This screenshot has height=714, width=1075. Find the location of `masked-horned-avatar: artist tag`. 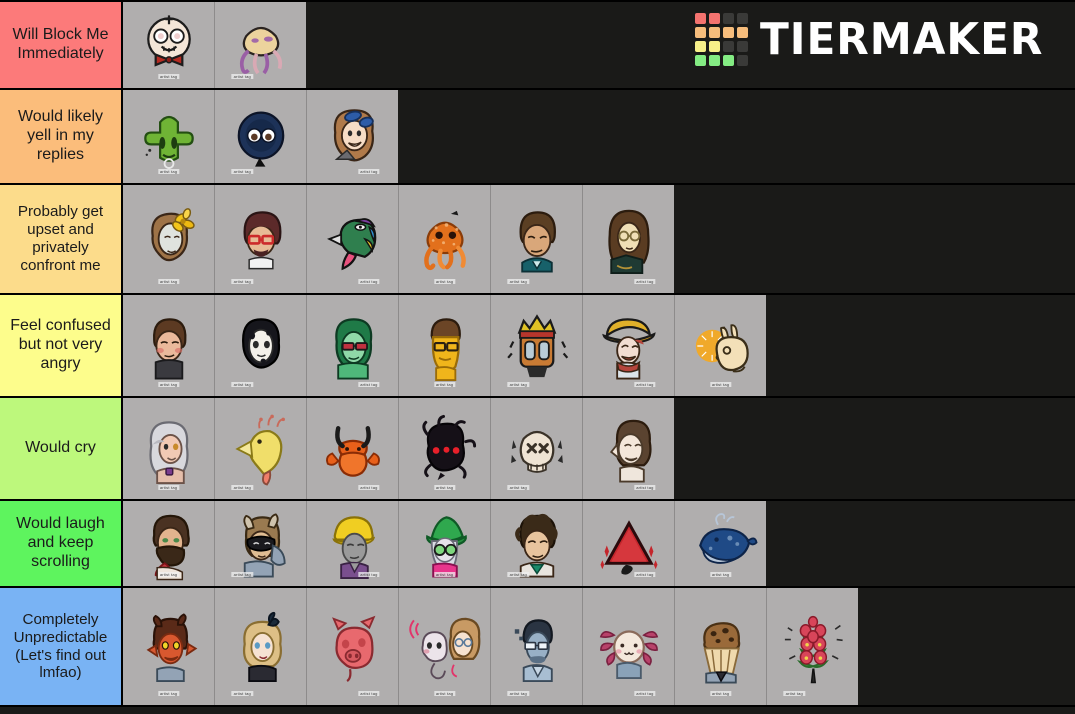

masked-horned-avatar: artist tag is located at coordinates (261, 543).